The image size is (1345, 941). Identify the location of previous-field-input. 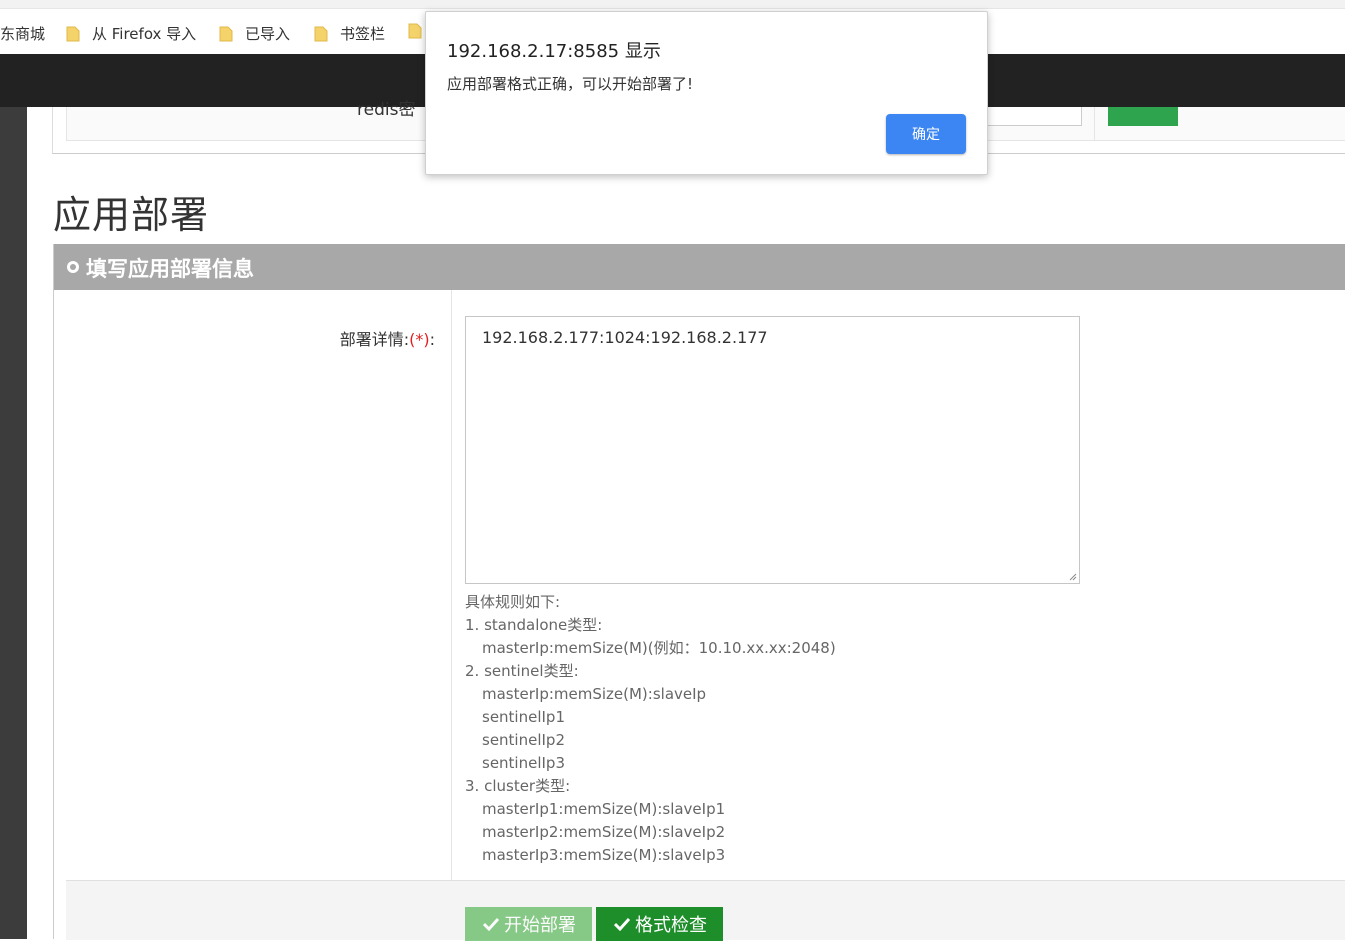
(1034, 116).